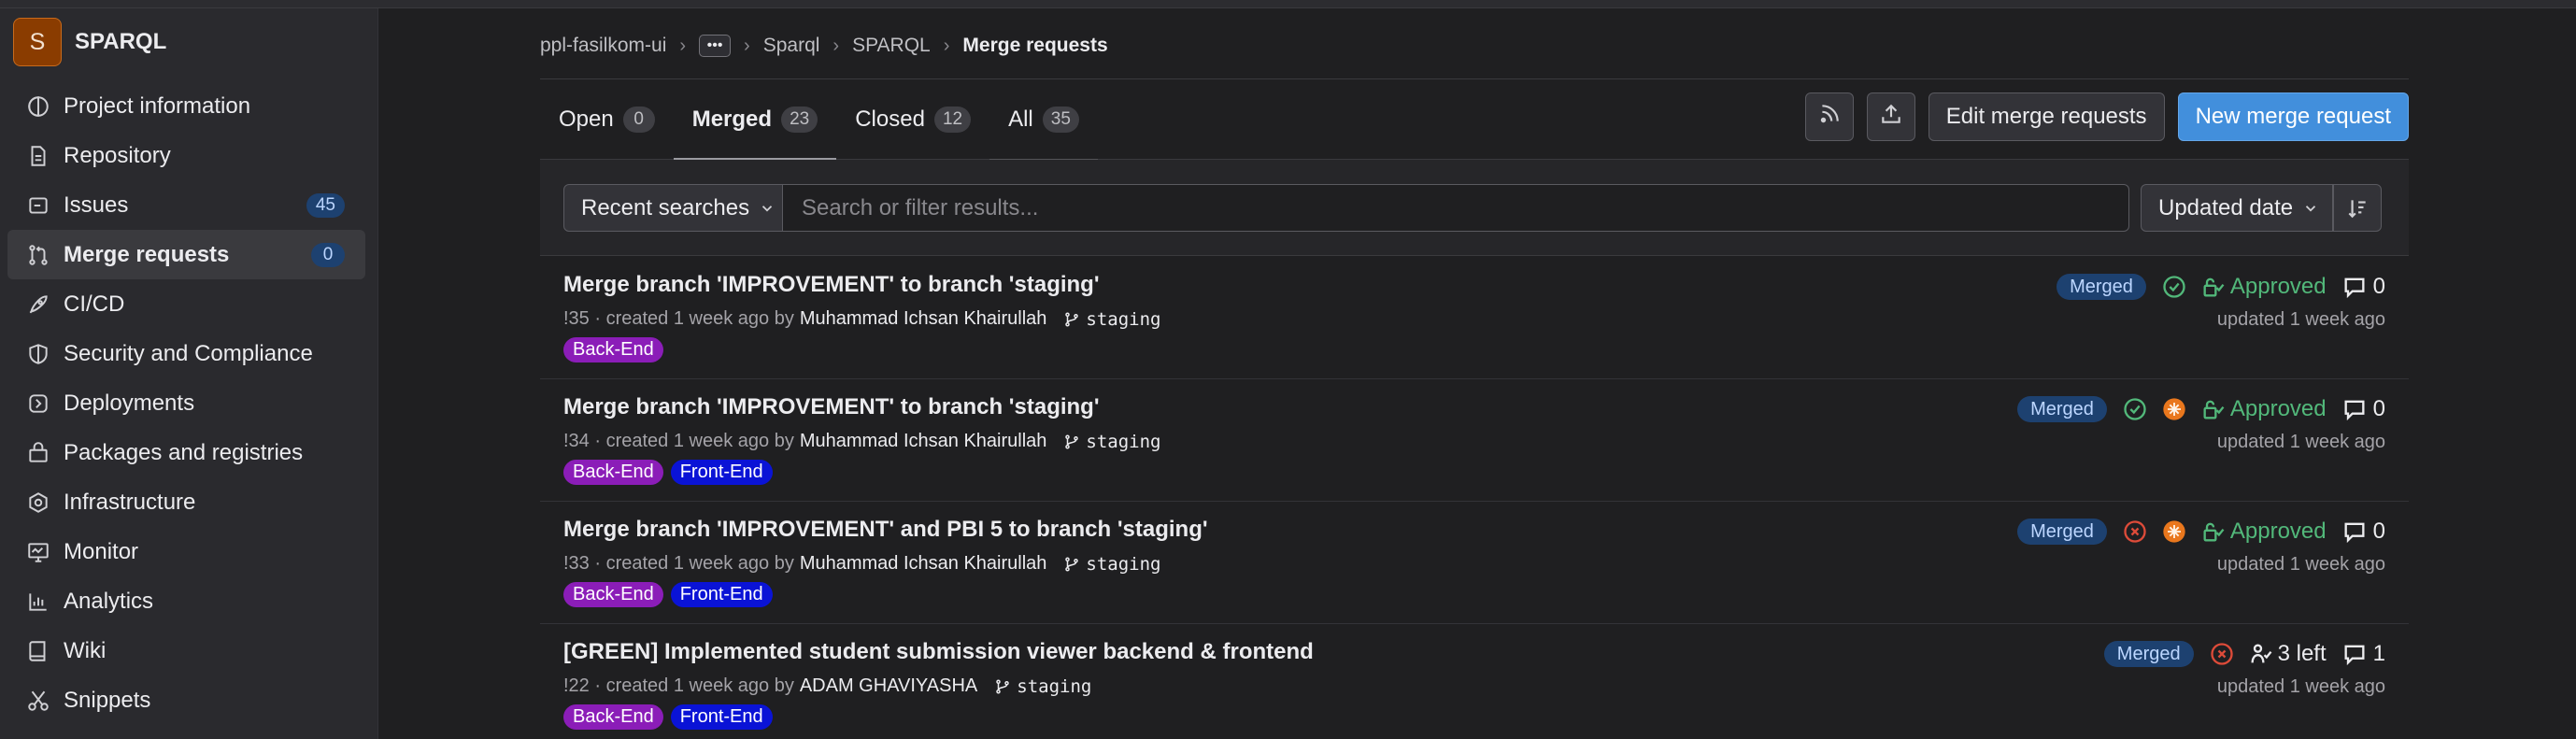 This screenshot has width=2576, height=739. Describe the element at coordinates (2287, 654) in the screenshot. I see `approval-status: 3 left` at that location.